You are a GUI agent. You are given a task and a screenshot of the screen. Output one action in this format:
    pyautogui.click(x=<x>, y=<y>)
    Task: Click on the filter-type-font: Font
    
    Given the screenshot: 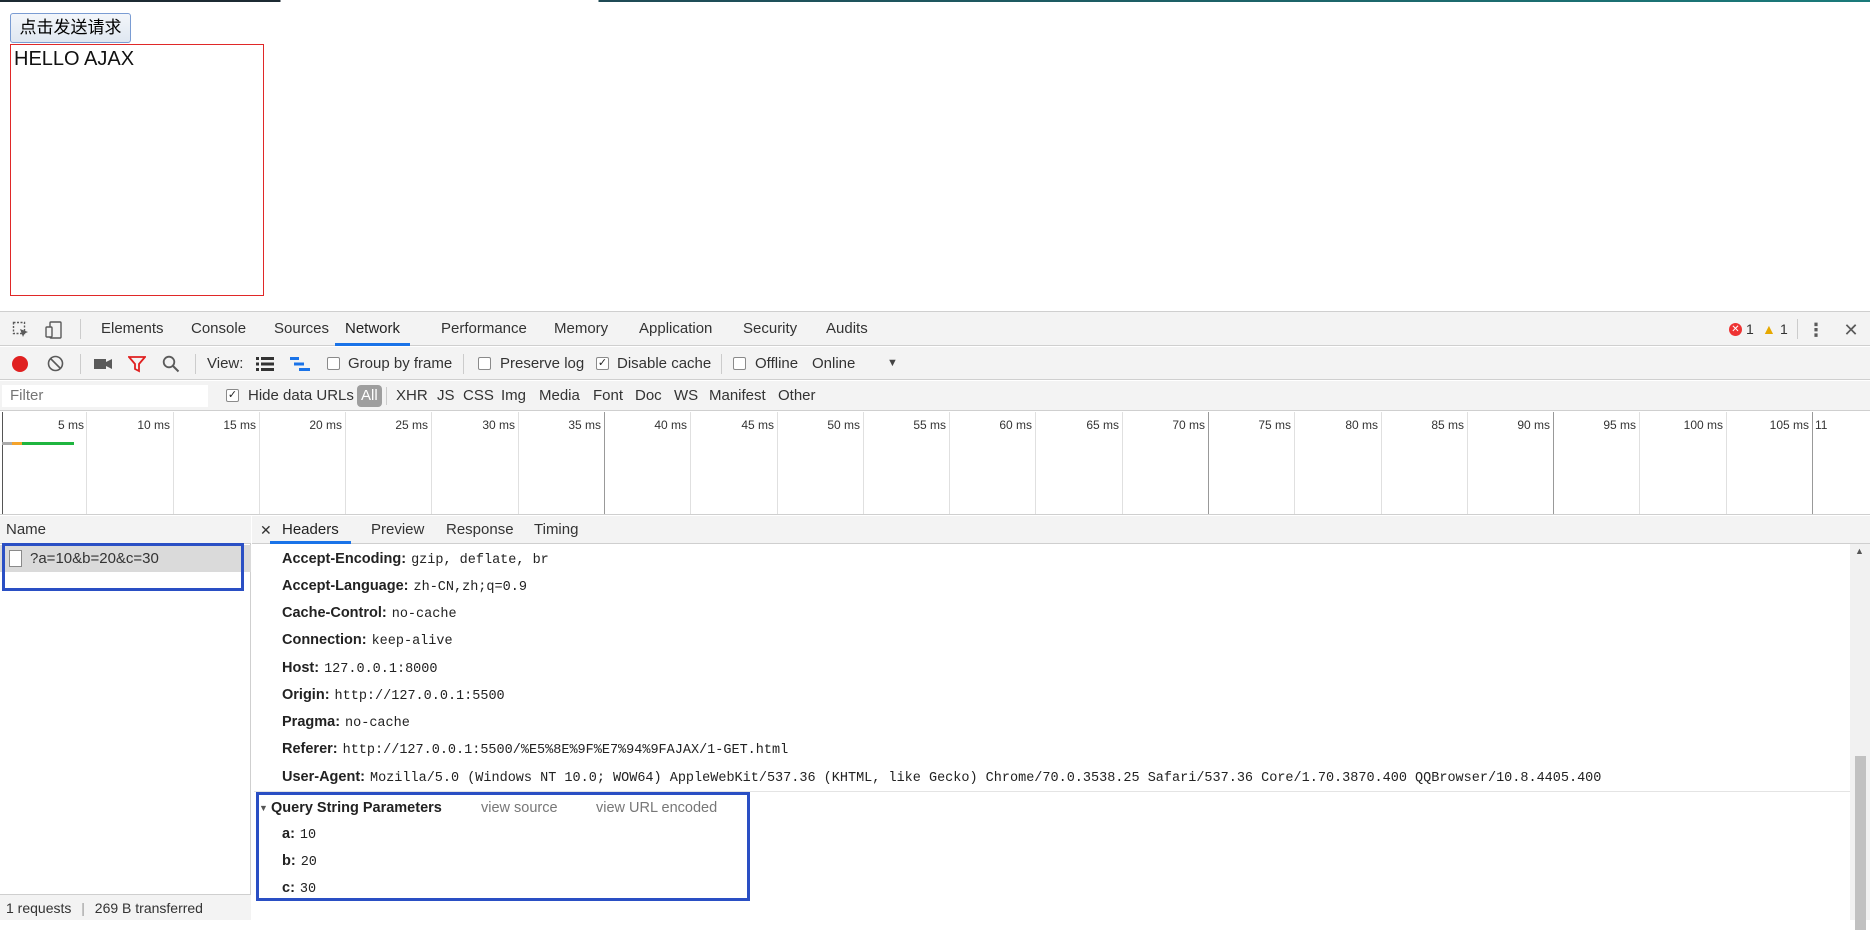 What is the action you would take?
    pyautogui.click(x=608, y=396)
    